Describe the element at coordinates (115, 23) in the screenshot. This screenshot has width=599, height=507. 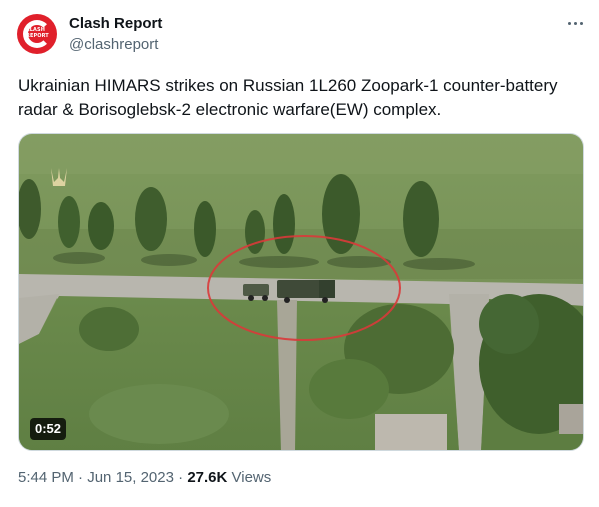
I see `author-name: Clash Report` at that location.